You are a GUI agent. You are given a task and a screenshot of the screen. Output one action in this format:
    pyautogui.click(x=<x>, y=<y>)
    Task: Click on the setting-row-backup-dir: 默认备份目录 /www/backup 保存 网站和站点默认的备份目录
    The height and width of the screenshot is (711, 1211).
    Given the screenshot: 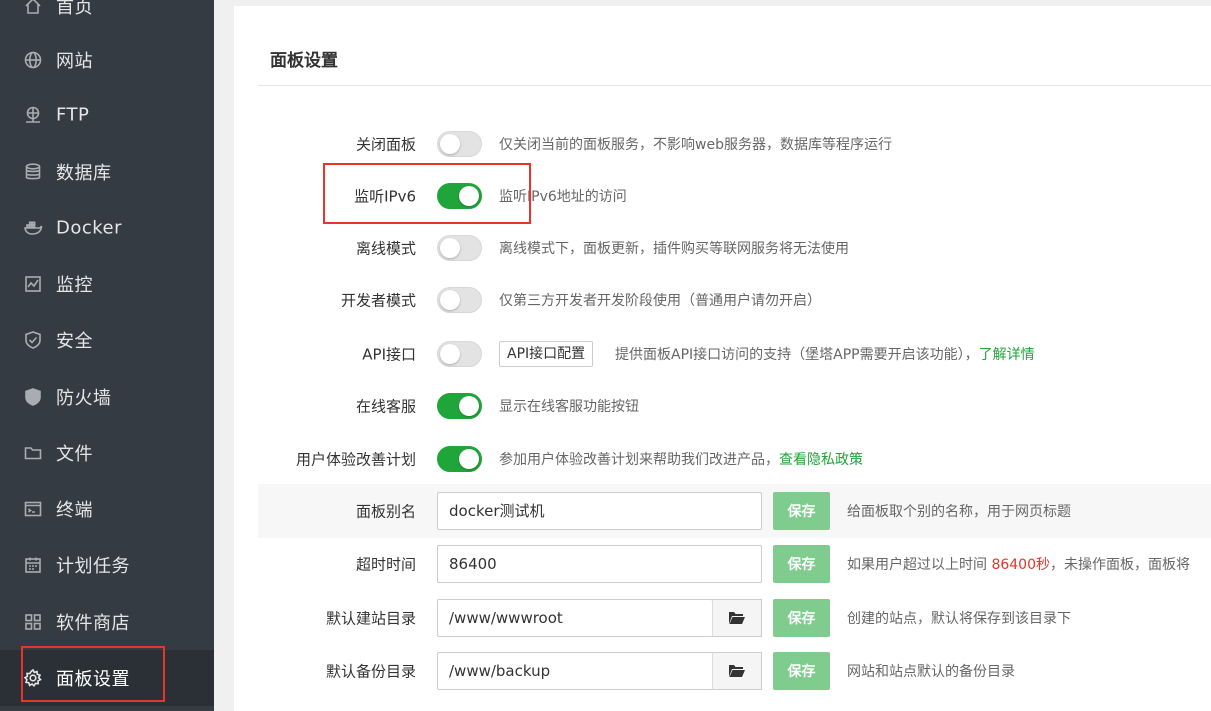 What is the action you would take?
    pyautogui.click(x=734, y=671)
    